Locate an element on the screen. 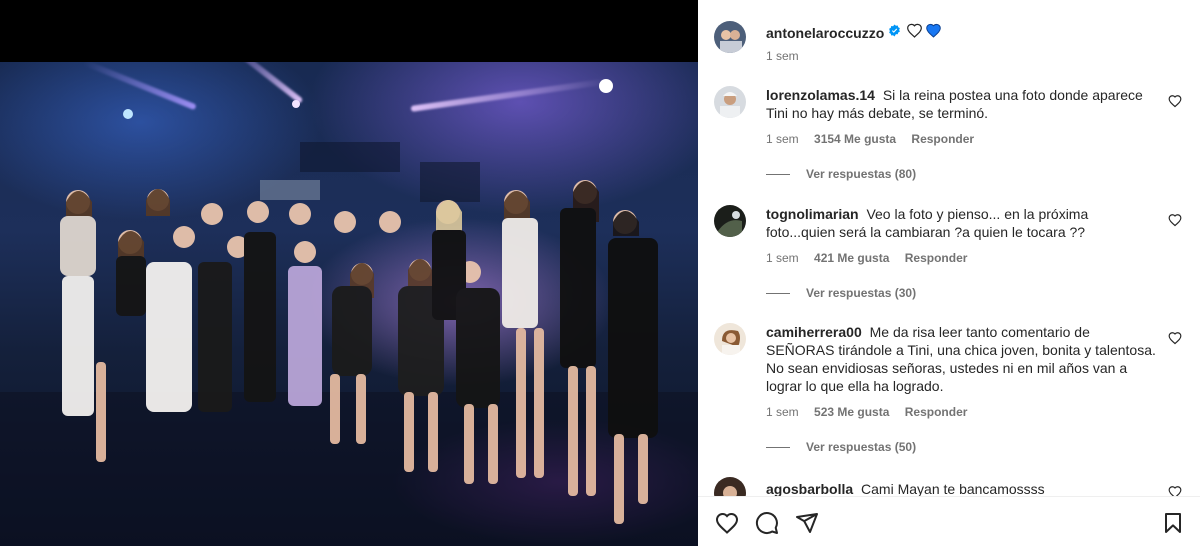  comment-text: Cami Mayan te bancamossss is located at coordinates (953, 488).